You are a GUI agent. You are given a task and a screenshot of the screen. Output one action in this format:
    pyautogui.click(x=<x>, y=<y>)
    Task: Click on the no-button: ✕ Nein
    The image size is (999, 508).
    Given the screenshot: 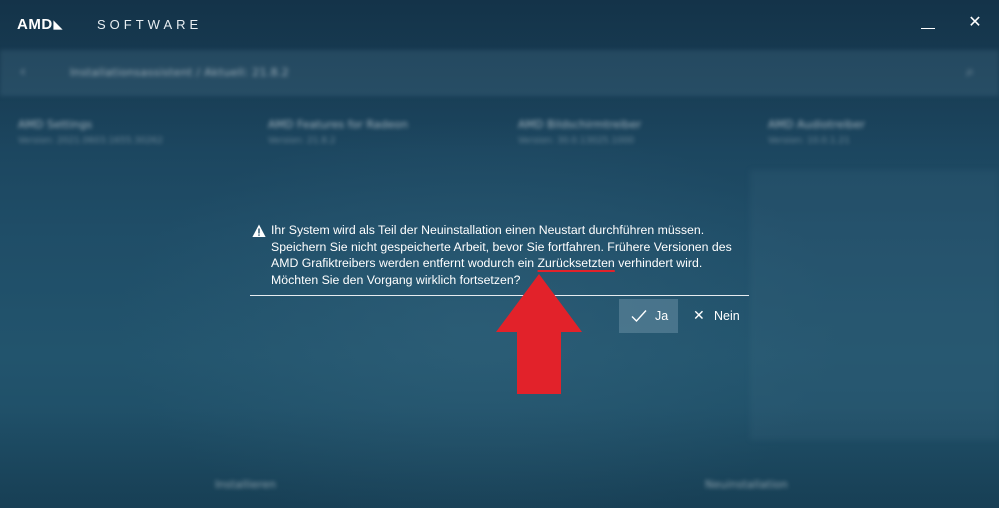 What is the action you would take?
    pyautogui.click(x=718, y=316)
    